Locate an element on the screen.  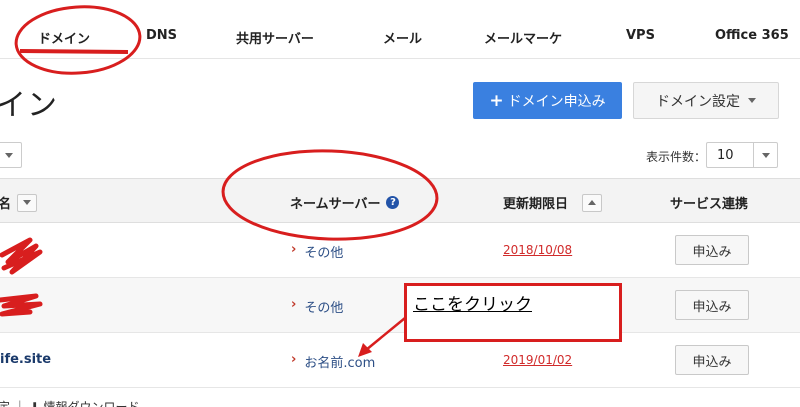
column-domain: 名 is located at coordinates (19, 202).